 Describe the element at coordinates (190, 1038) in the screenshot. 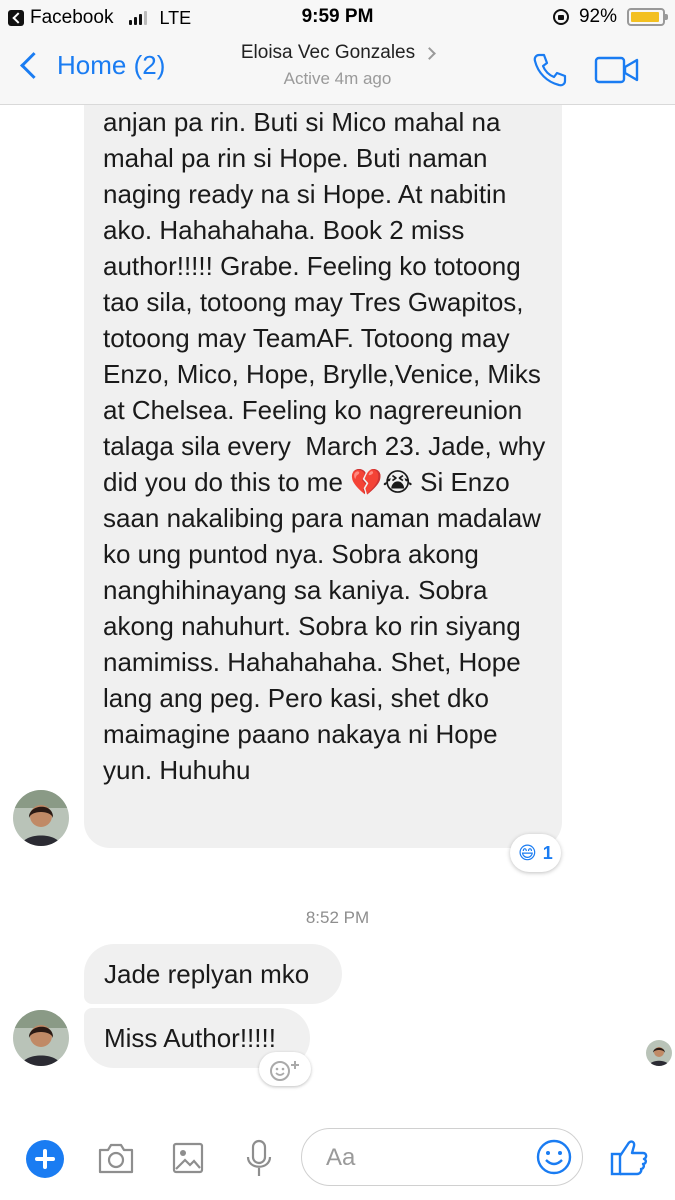

I see `message-text: Miss Author!!!!!` at that location.